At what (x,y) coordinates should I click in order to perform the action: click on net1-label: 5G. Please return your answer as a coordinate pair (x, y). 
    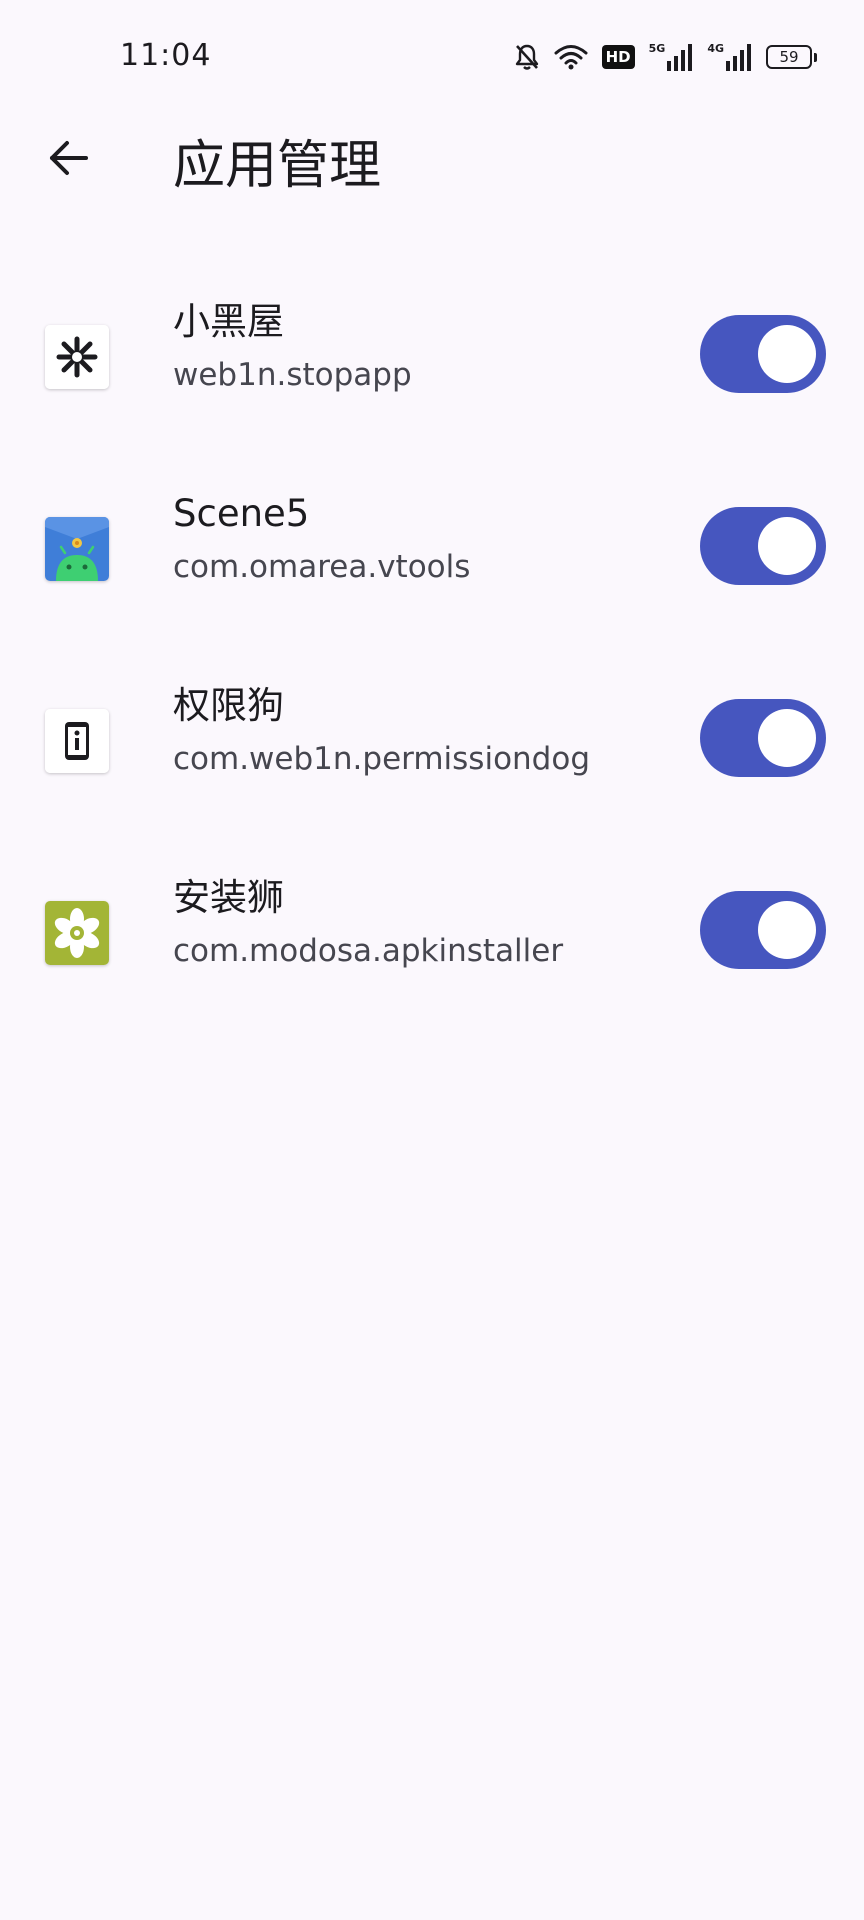
    Looking at the image, I should click on (657, 48).